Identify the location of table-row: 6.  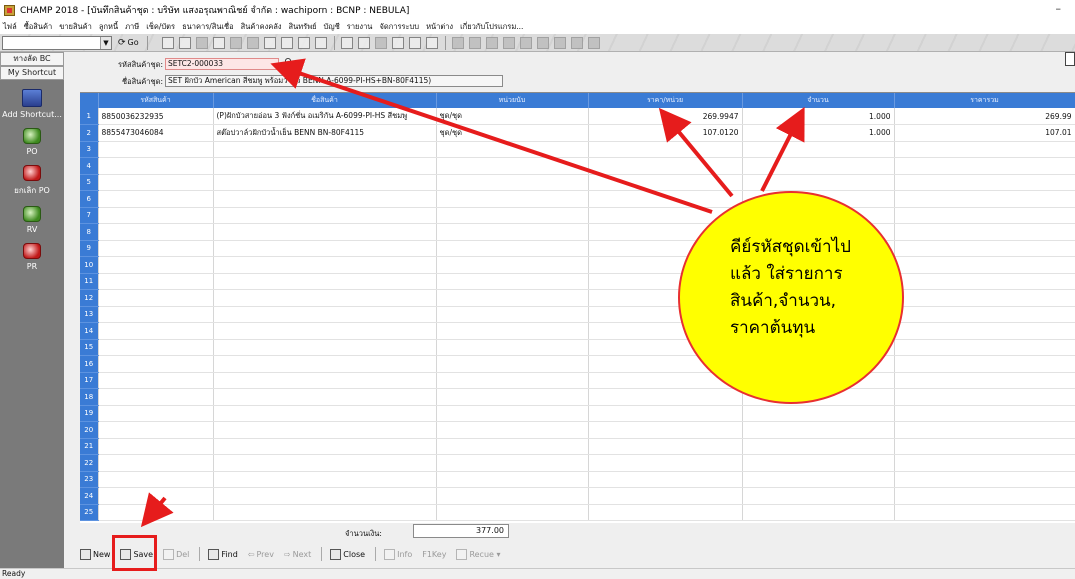
(577, 199).